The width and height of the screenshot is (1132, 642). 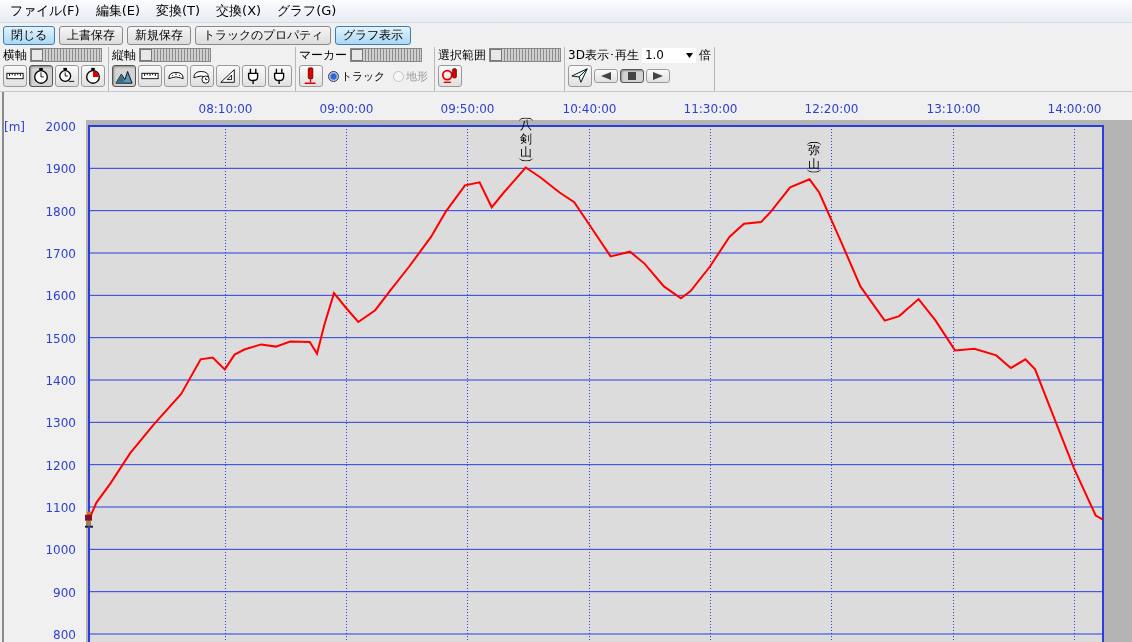 What do you see at coordinates (60, 127) in the screenshot?
I see `y-tick-label: 2000` at bounding box center [60, 127].